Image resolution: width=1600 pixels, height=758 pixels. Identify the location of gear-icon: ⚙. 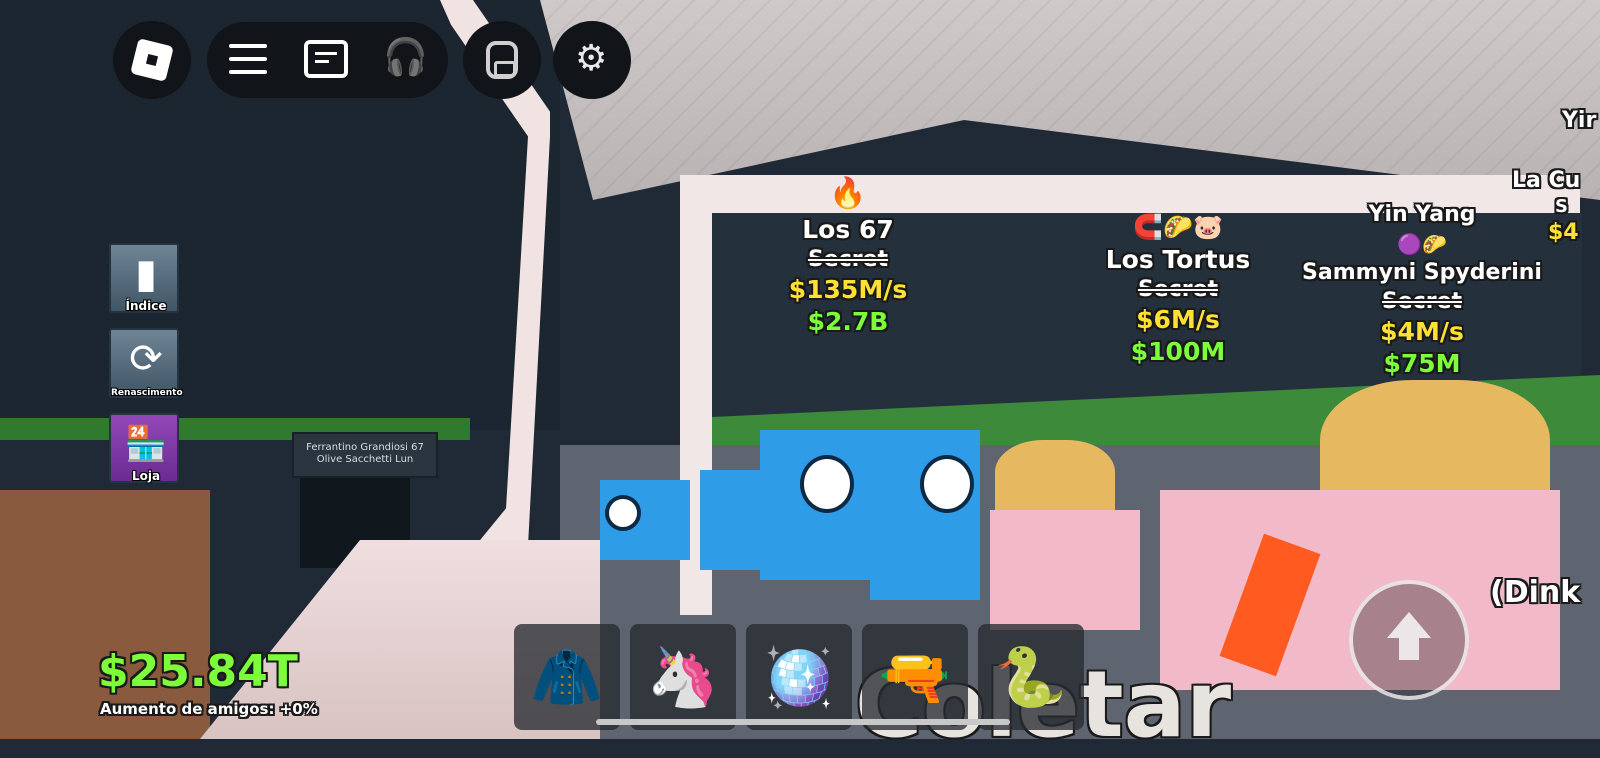
(591, 58).